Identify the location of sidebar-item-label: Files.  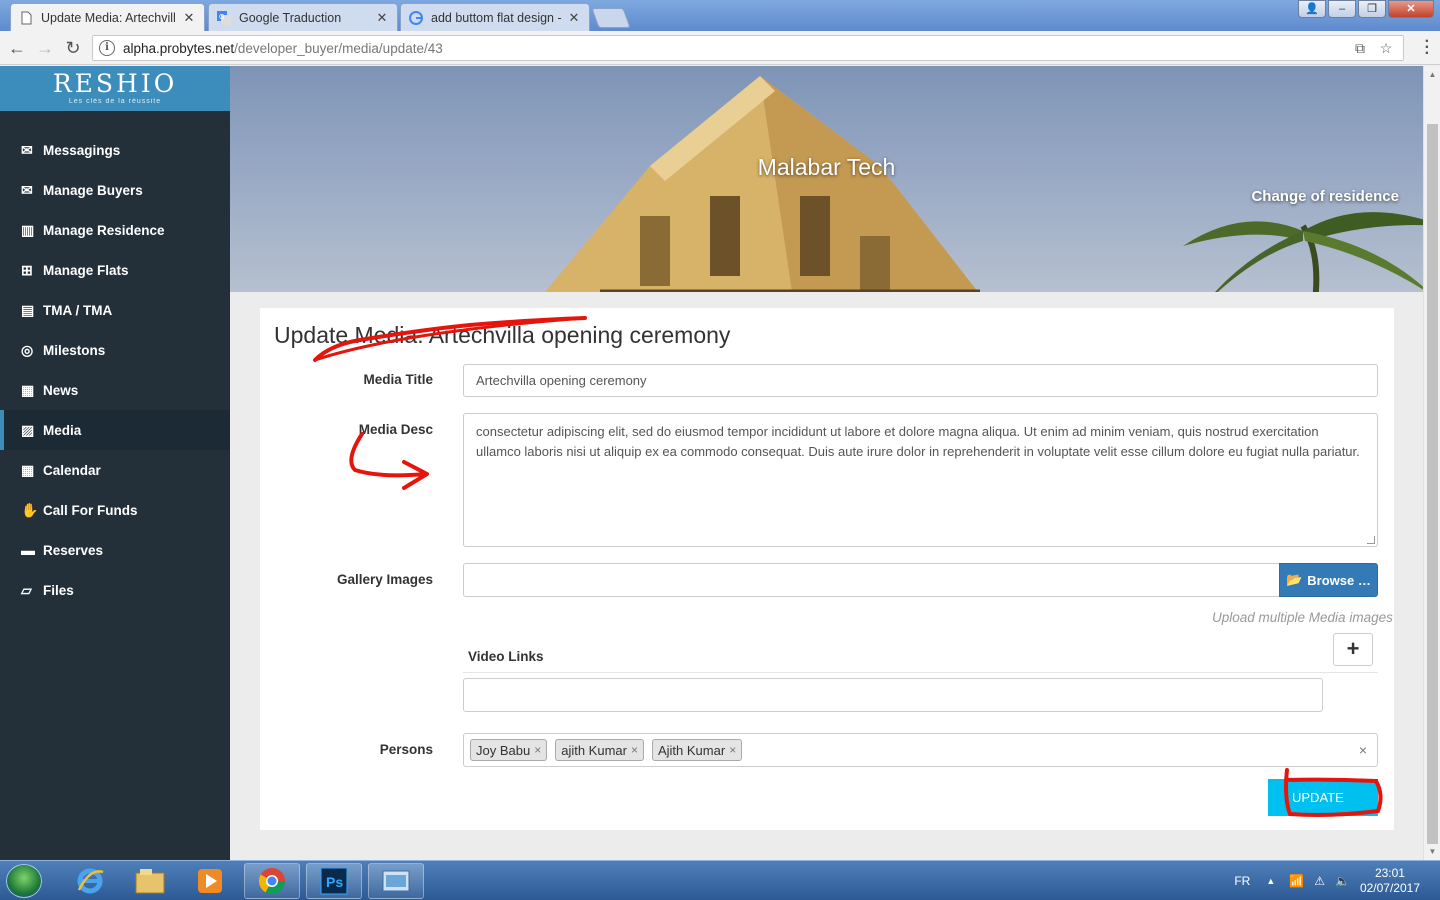
(58, 590).